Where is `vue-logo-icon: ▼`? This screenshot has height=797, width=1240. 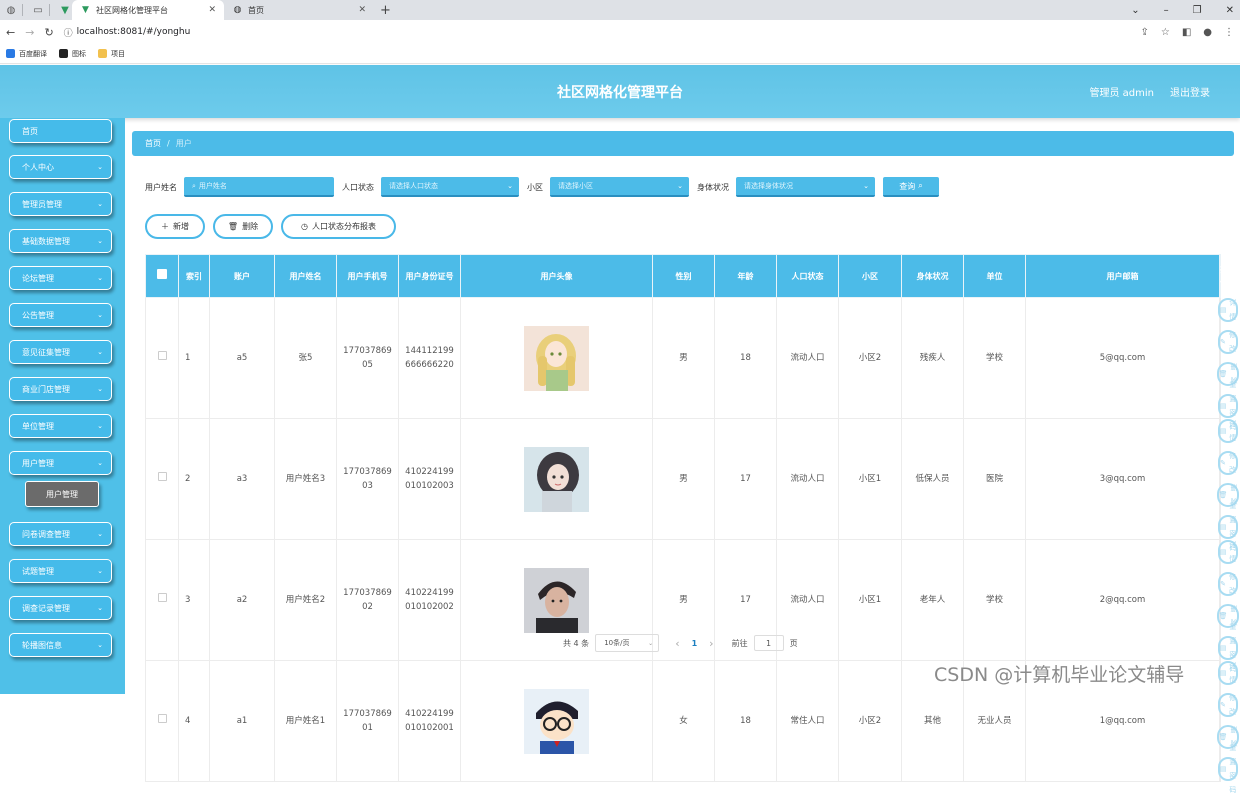 vue-logo-icon: ▼ is located at coordinates (65, 10).